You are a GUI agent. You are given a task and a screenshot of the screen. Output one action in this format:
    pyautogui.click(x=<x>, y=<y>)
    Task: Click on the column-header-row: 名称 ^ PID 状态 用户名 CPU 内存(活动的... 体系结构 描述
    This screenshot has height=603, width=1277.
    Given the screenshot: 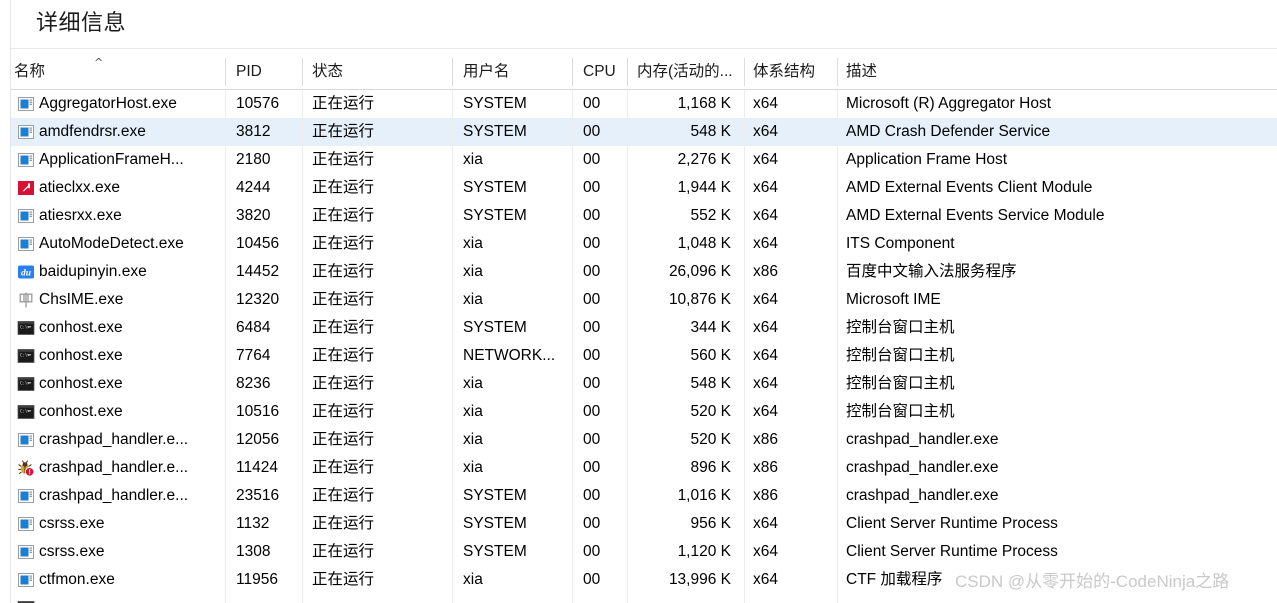 What is the action you would take?
    pyautogui.click(x=644, y=72)
    